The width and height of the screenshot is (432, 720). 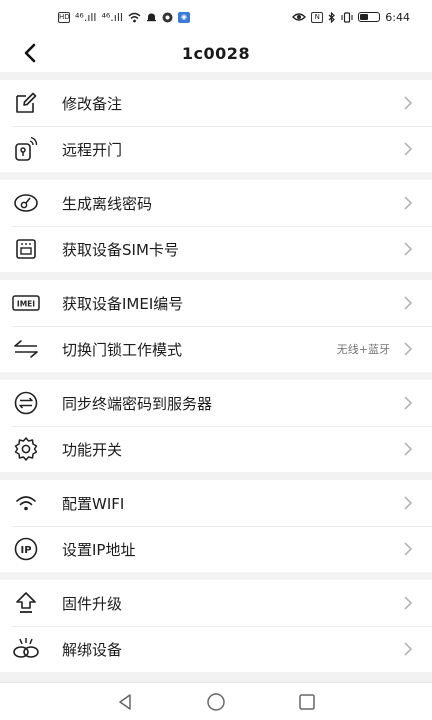 I want to click on imei-item: IMEI 获取设备IMEI编号, so click(x=216, y=303).